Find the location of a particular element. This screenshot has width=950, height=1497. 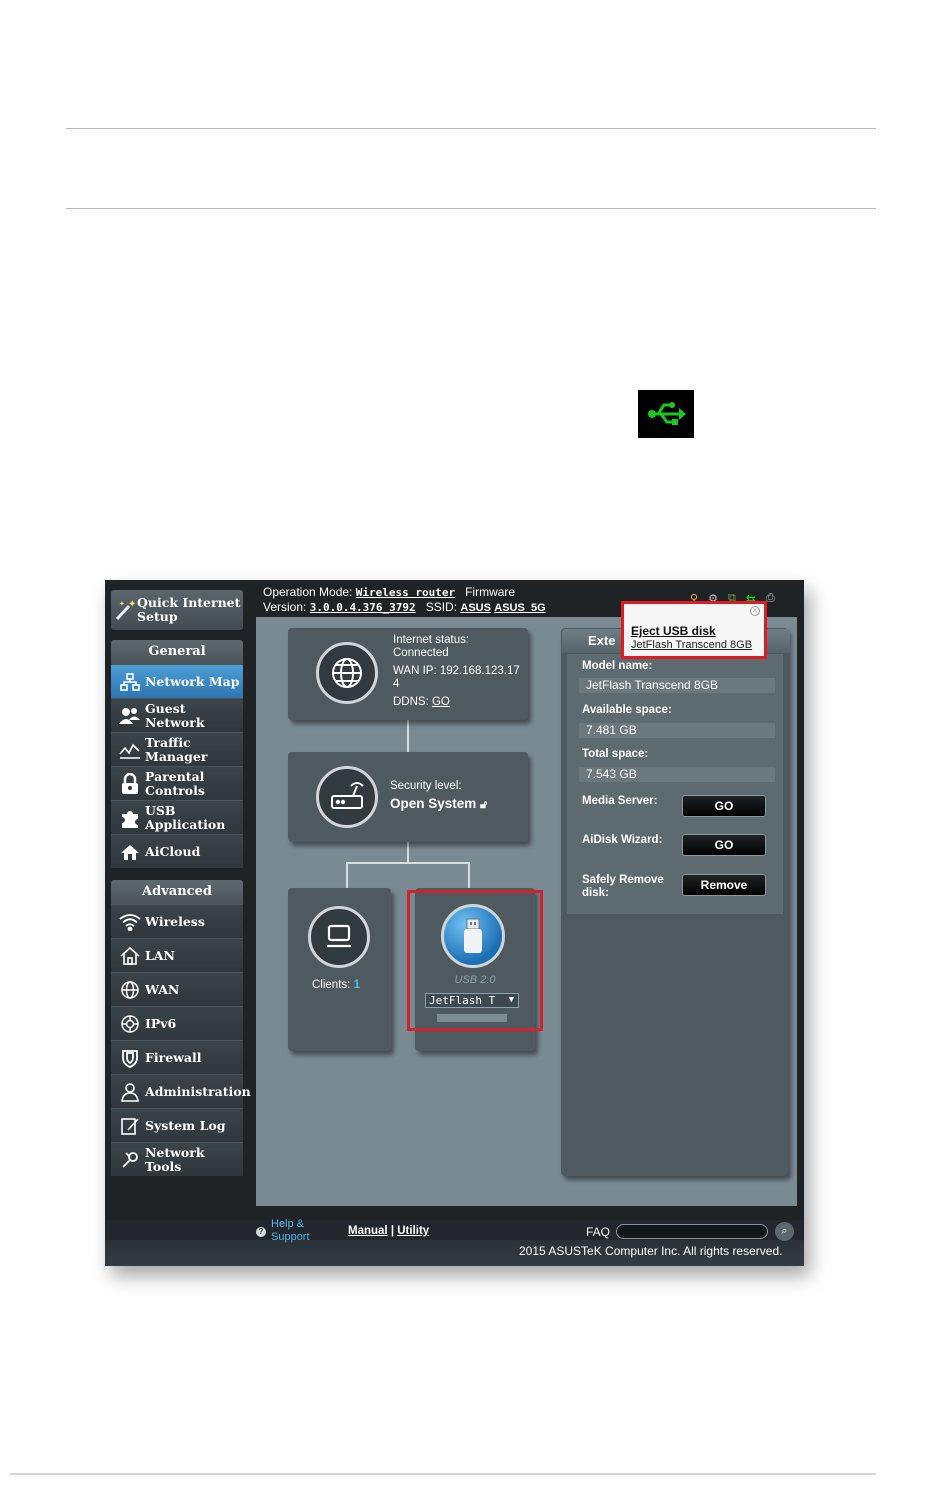

search-icon: ⌕ is located at coordinates (784, 1231).